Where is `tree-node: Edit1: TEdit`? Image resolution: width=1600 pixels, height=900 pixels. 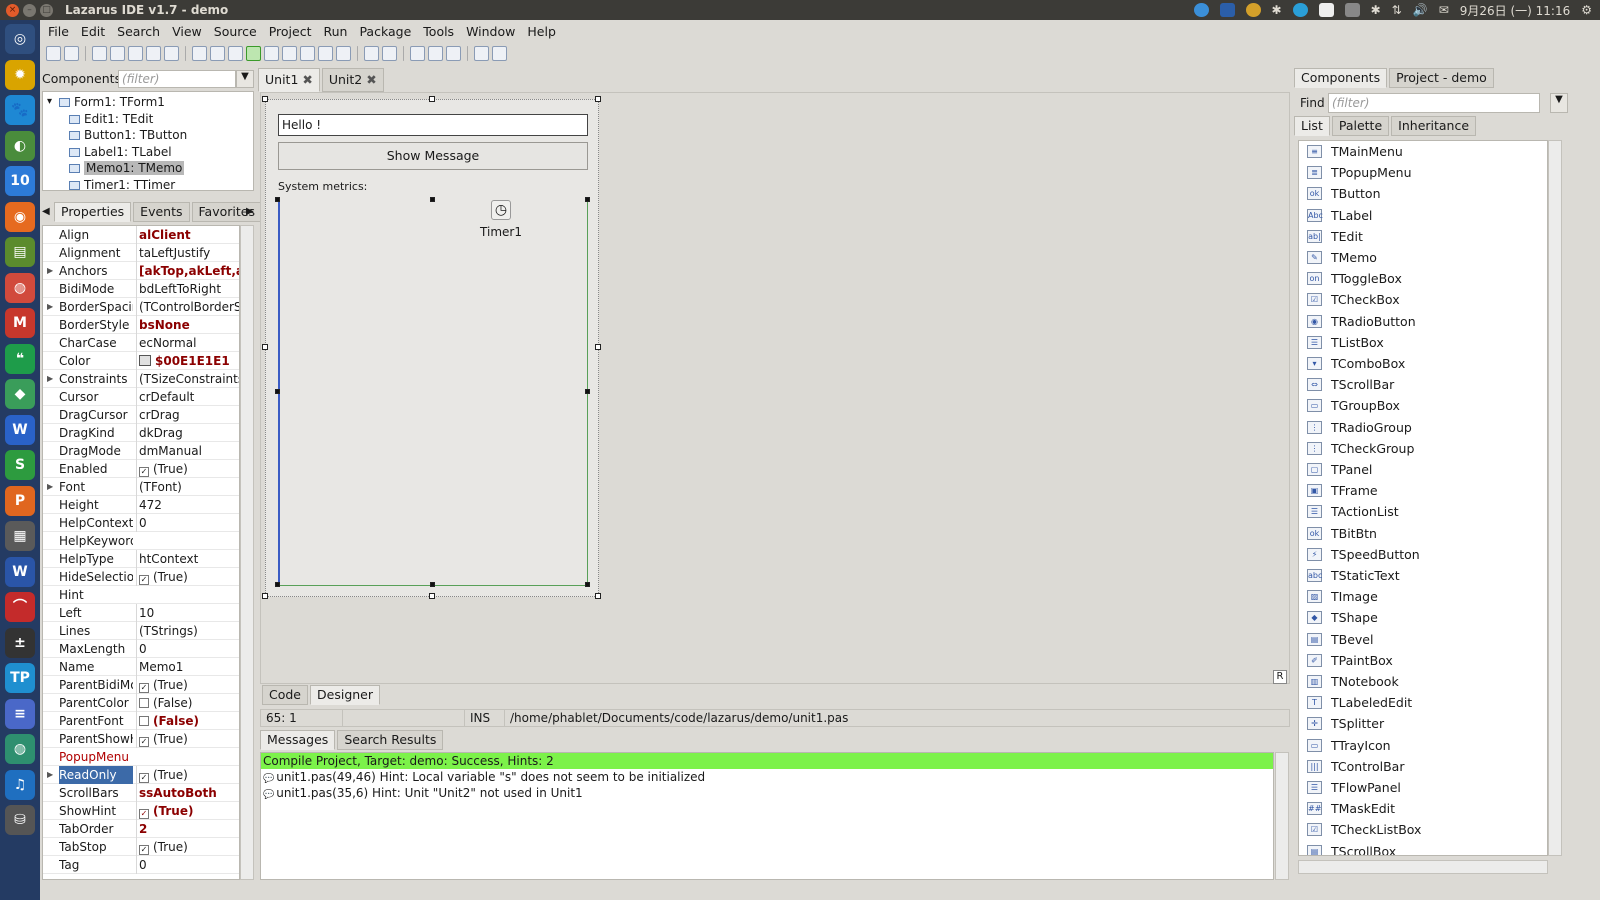
tree-node: Edit1: TEdit is located at coordinates (111, 119).